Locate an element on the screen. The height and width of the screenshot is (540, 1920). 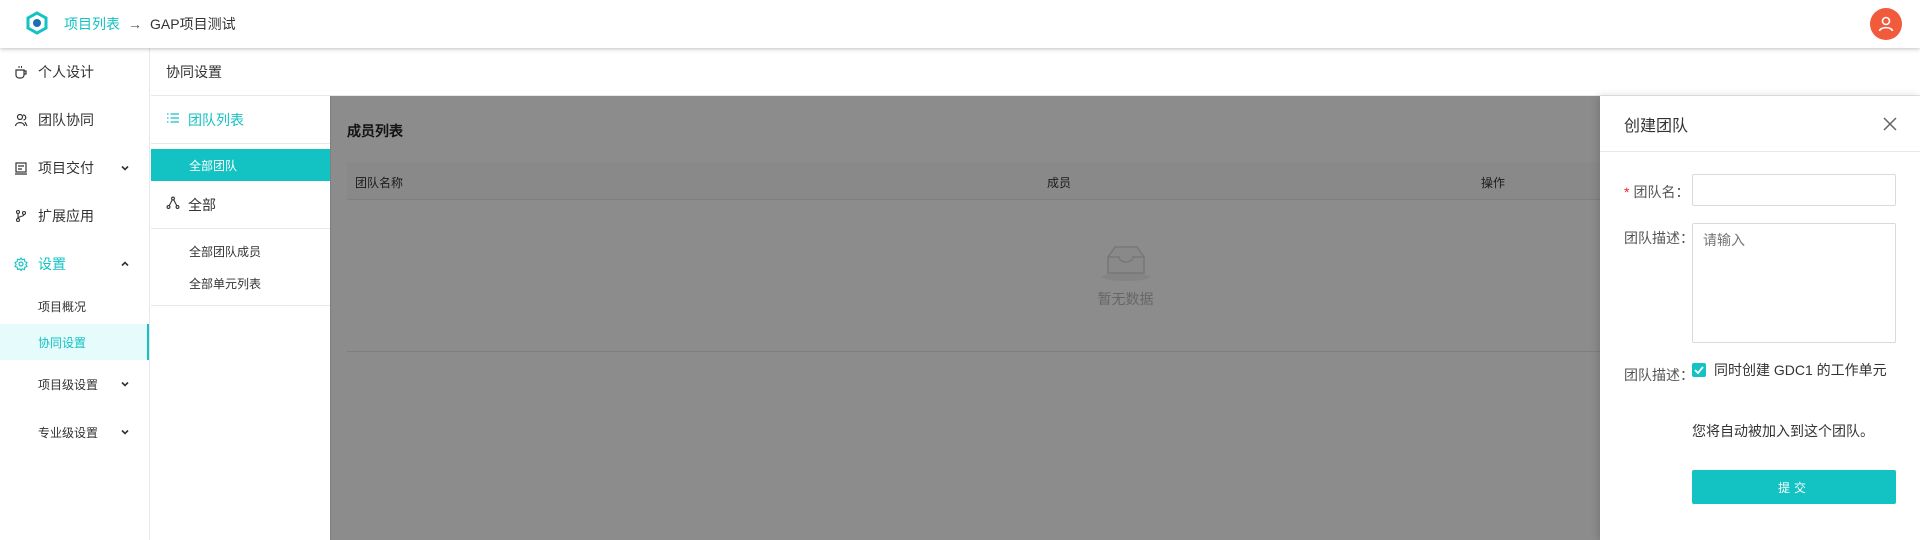
breadcrumb-current: GAP项目测试 is located at coordinates (193, 24).